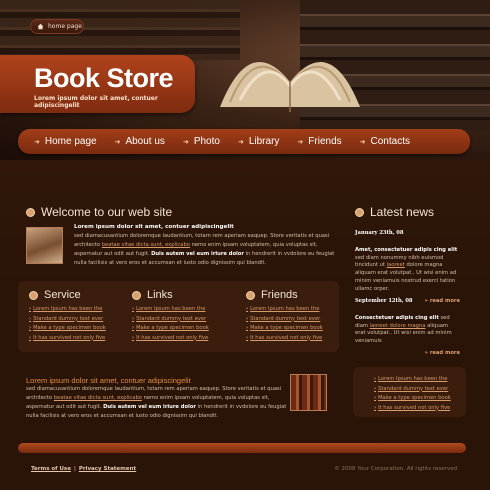 This screenshot has width=490, height=490. What do you see at coordinates (104, 78) in the screenshot?
I see `site-title: Book Store` at bounding box center [104, 78].